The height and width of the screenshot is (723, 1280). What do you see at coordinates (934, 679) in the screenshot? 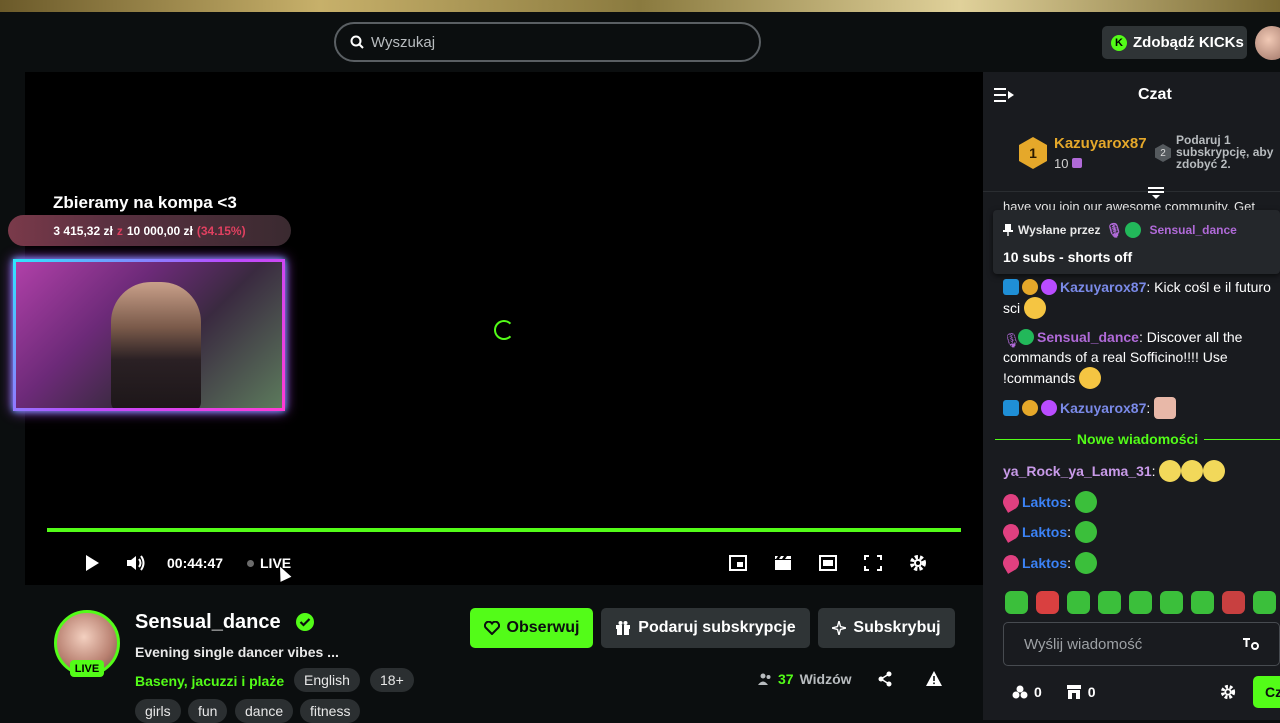
I see `report-warning-icon` at bounding box center [934, 679].